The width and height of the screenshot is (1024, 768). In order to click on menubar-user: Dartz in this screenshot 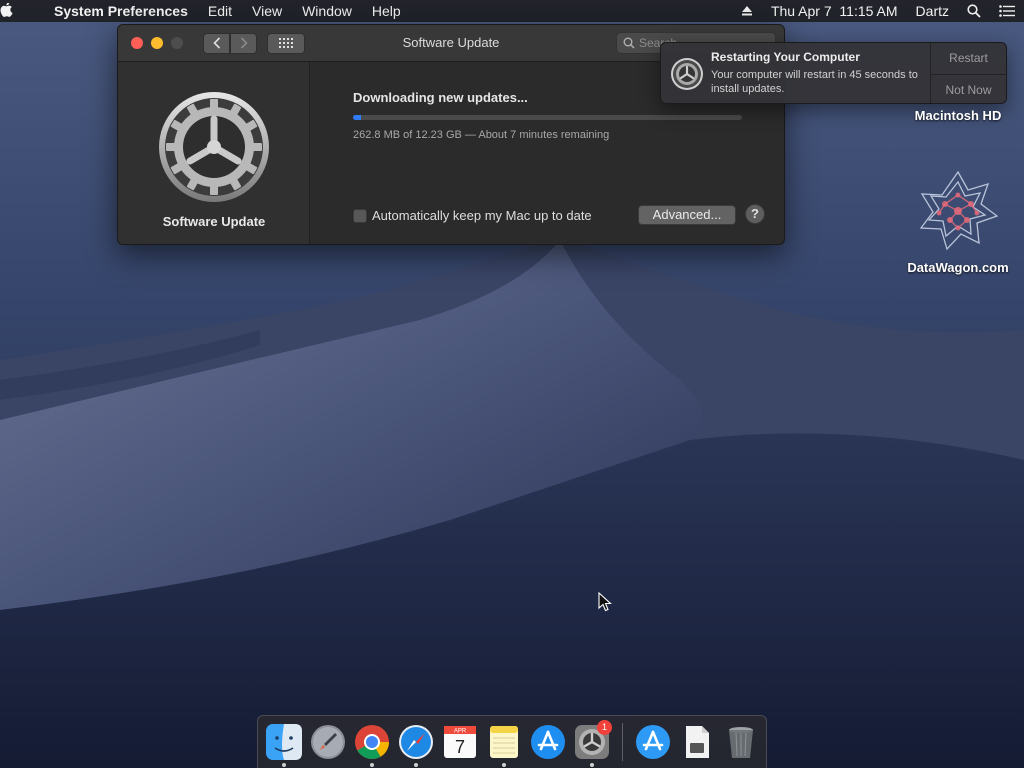, I will do `click(932, 11)`.